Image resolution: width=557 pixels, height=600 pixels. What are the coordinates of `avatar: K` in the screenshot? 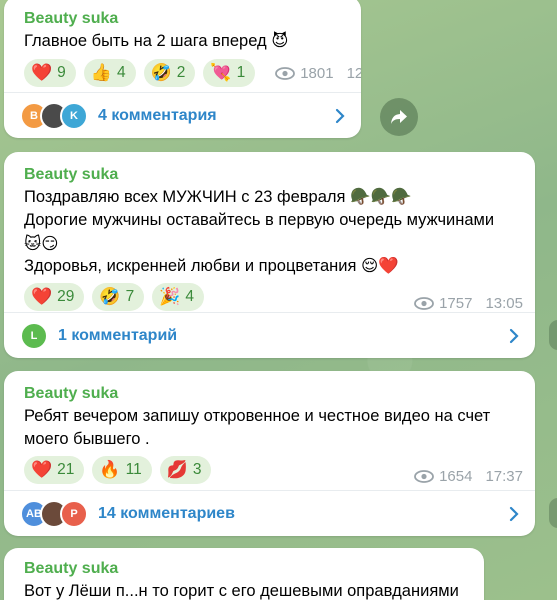 It's located at (74, 115).